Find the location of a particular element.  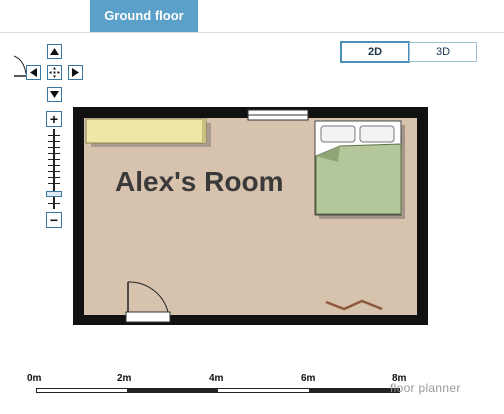

pan-right-button is located at coordinates (75, 72).